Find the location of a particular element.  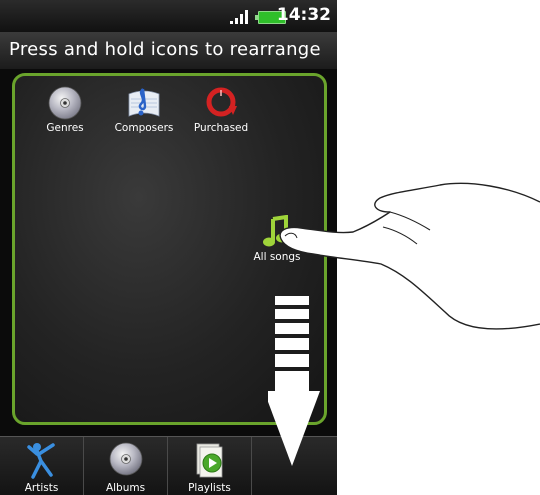

status-clock: 14:32 is located at coordinates (303, 15).